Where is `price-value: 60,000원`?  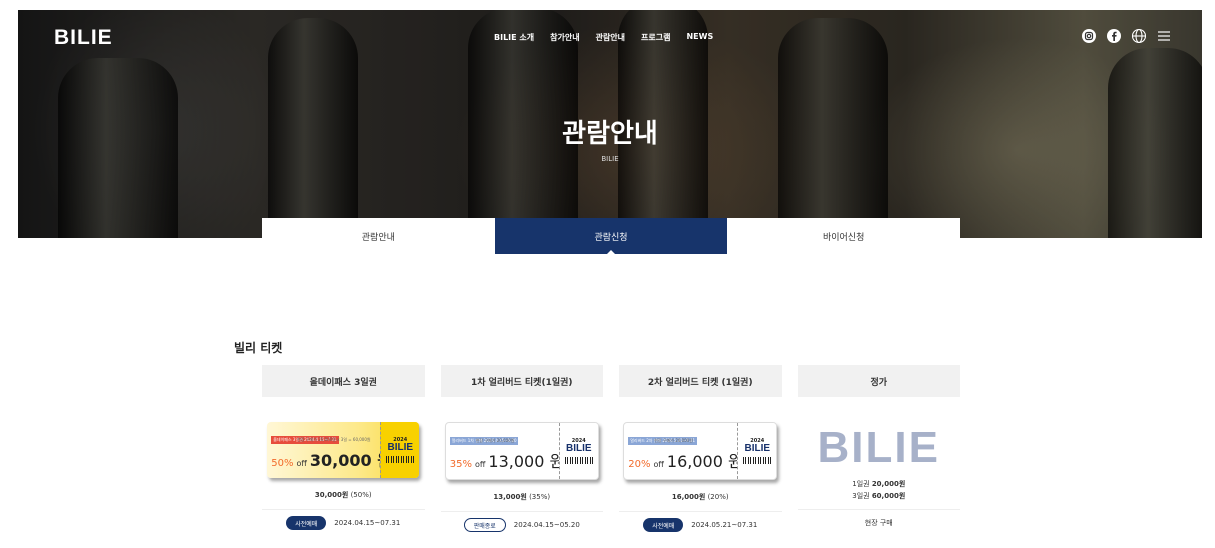
price-value: 60,000원 is located at coordinates (888, 496).